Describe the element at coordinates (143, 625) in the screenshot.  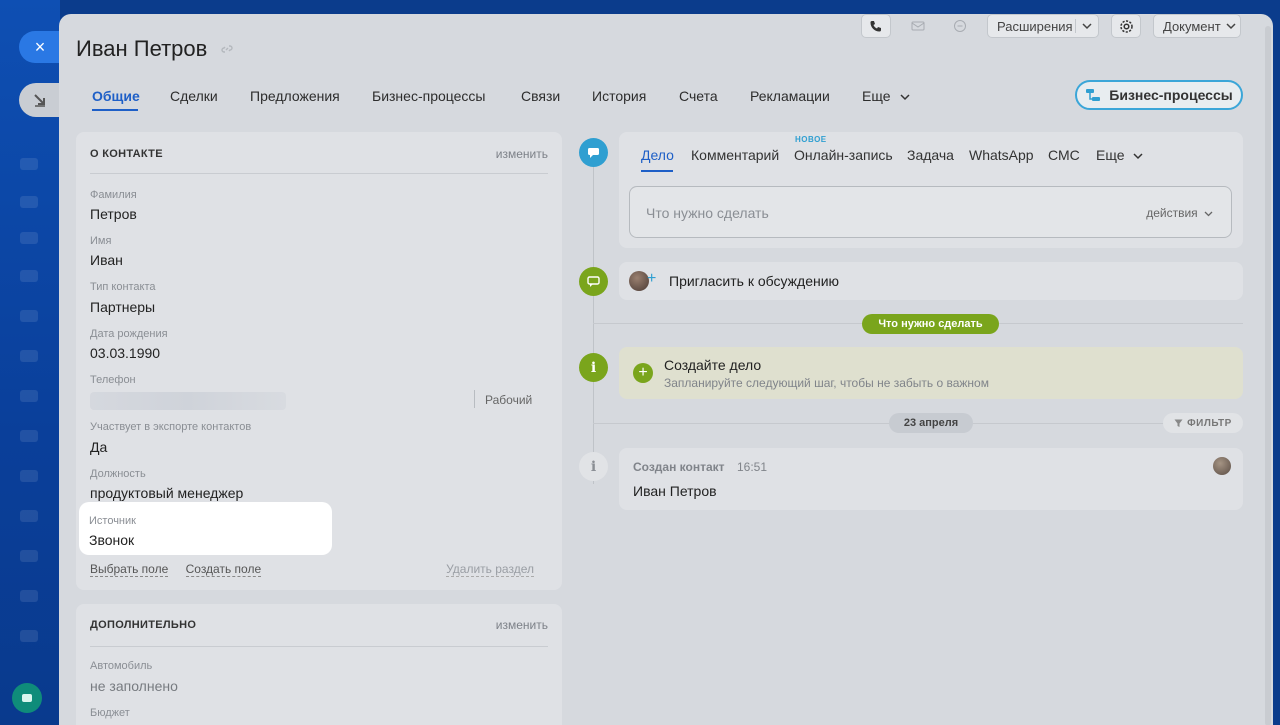
I see `card-header: ДОПОЛНИТЕЛЬНО` at that location.